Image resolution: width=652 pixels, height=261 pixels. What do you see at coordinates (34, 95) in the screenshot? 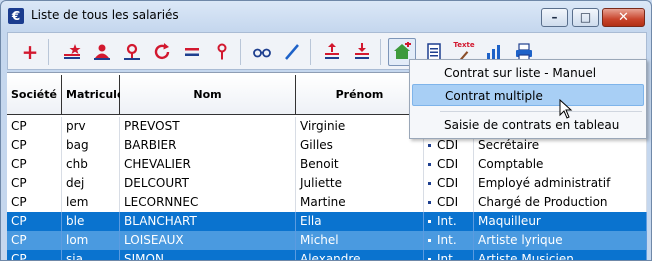
I see `column-header-societe: Société` at bounding box center [34, 95].